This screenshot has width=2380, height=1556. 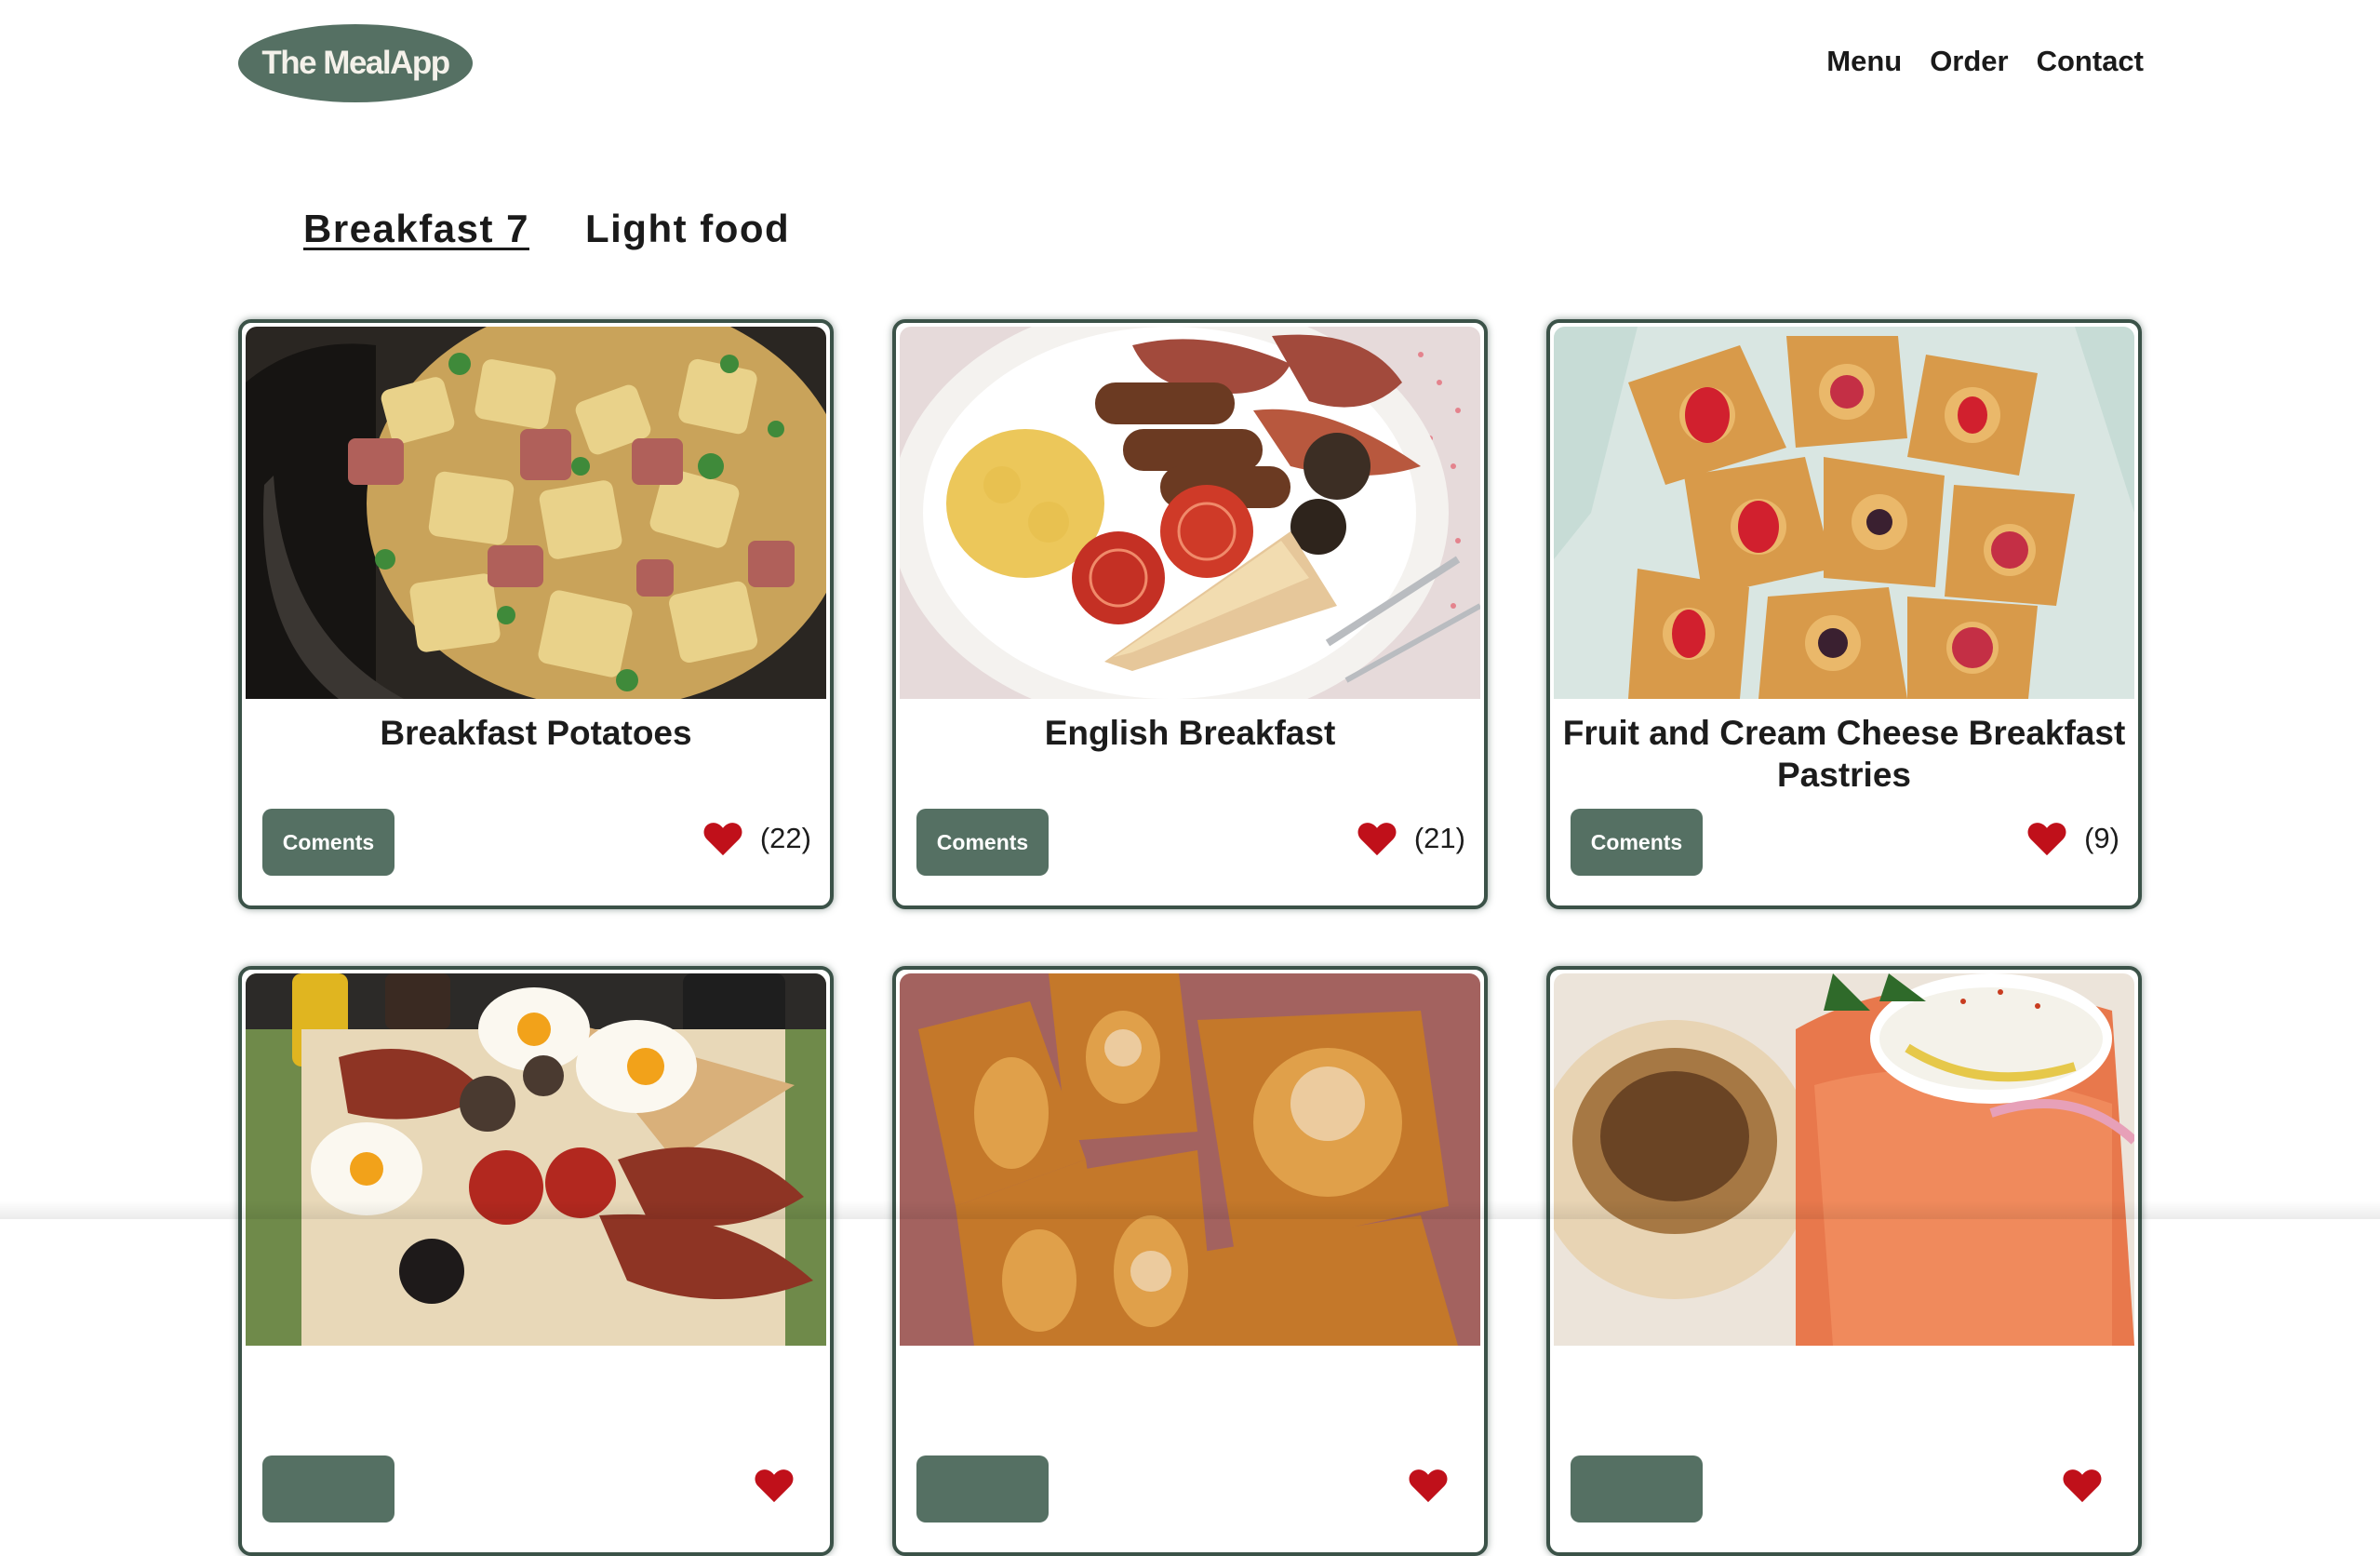 I want to click on site-header: The MealApp Menu Order Contact, so click(x=1190, y=65).